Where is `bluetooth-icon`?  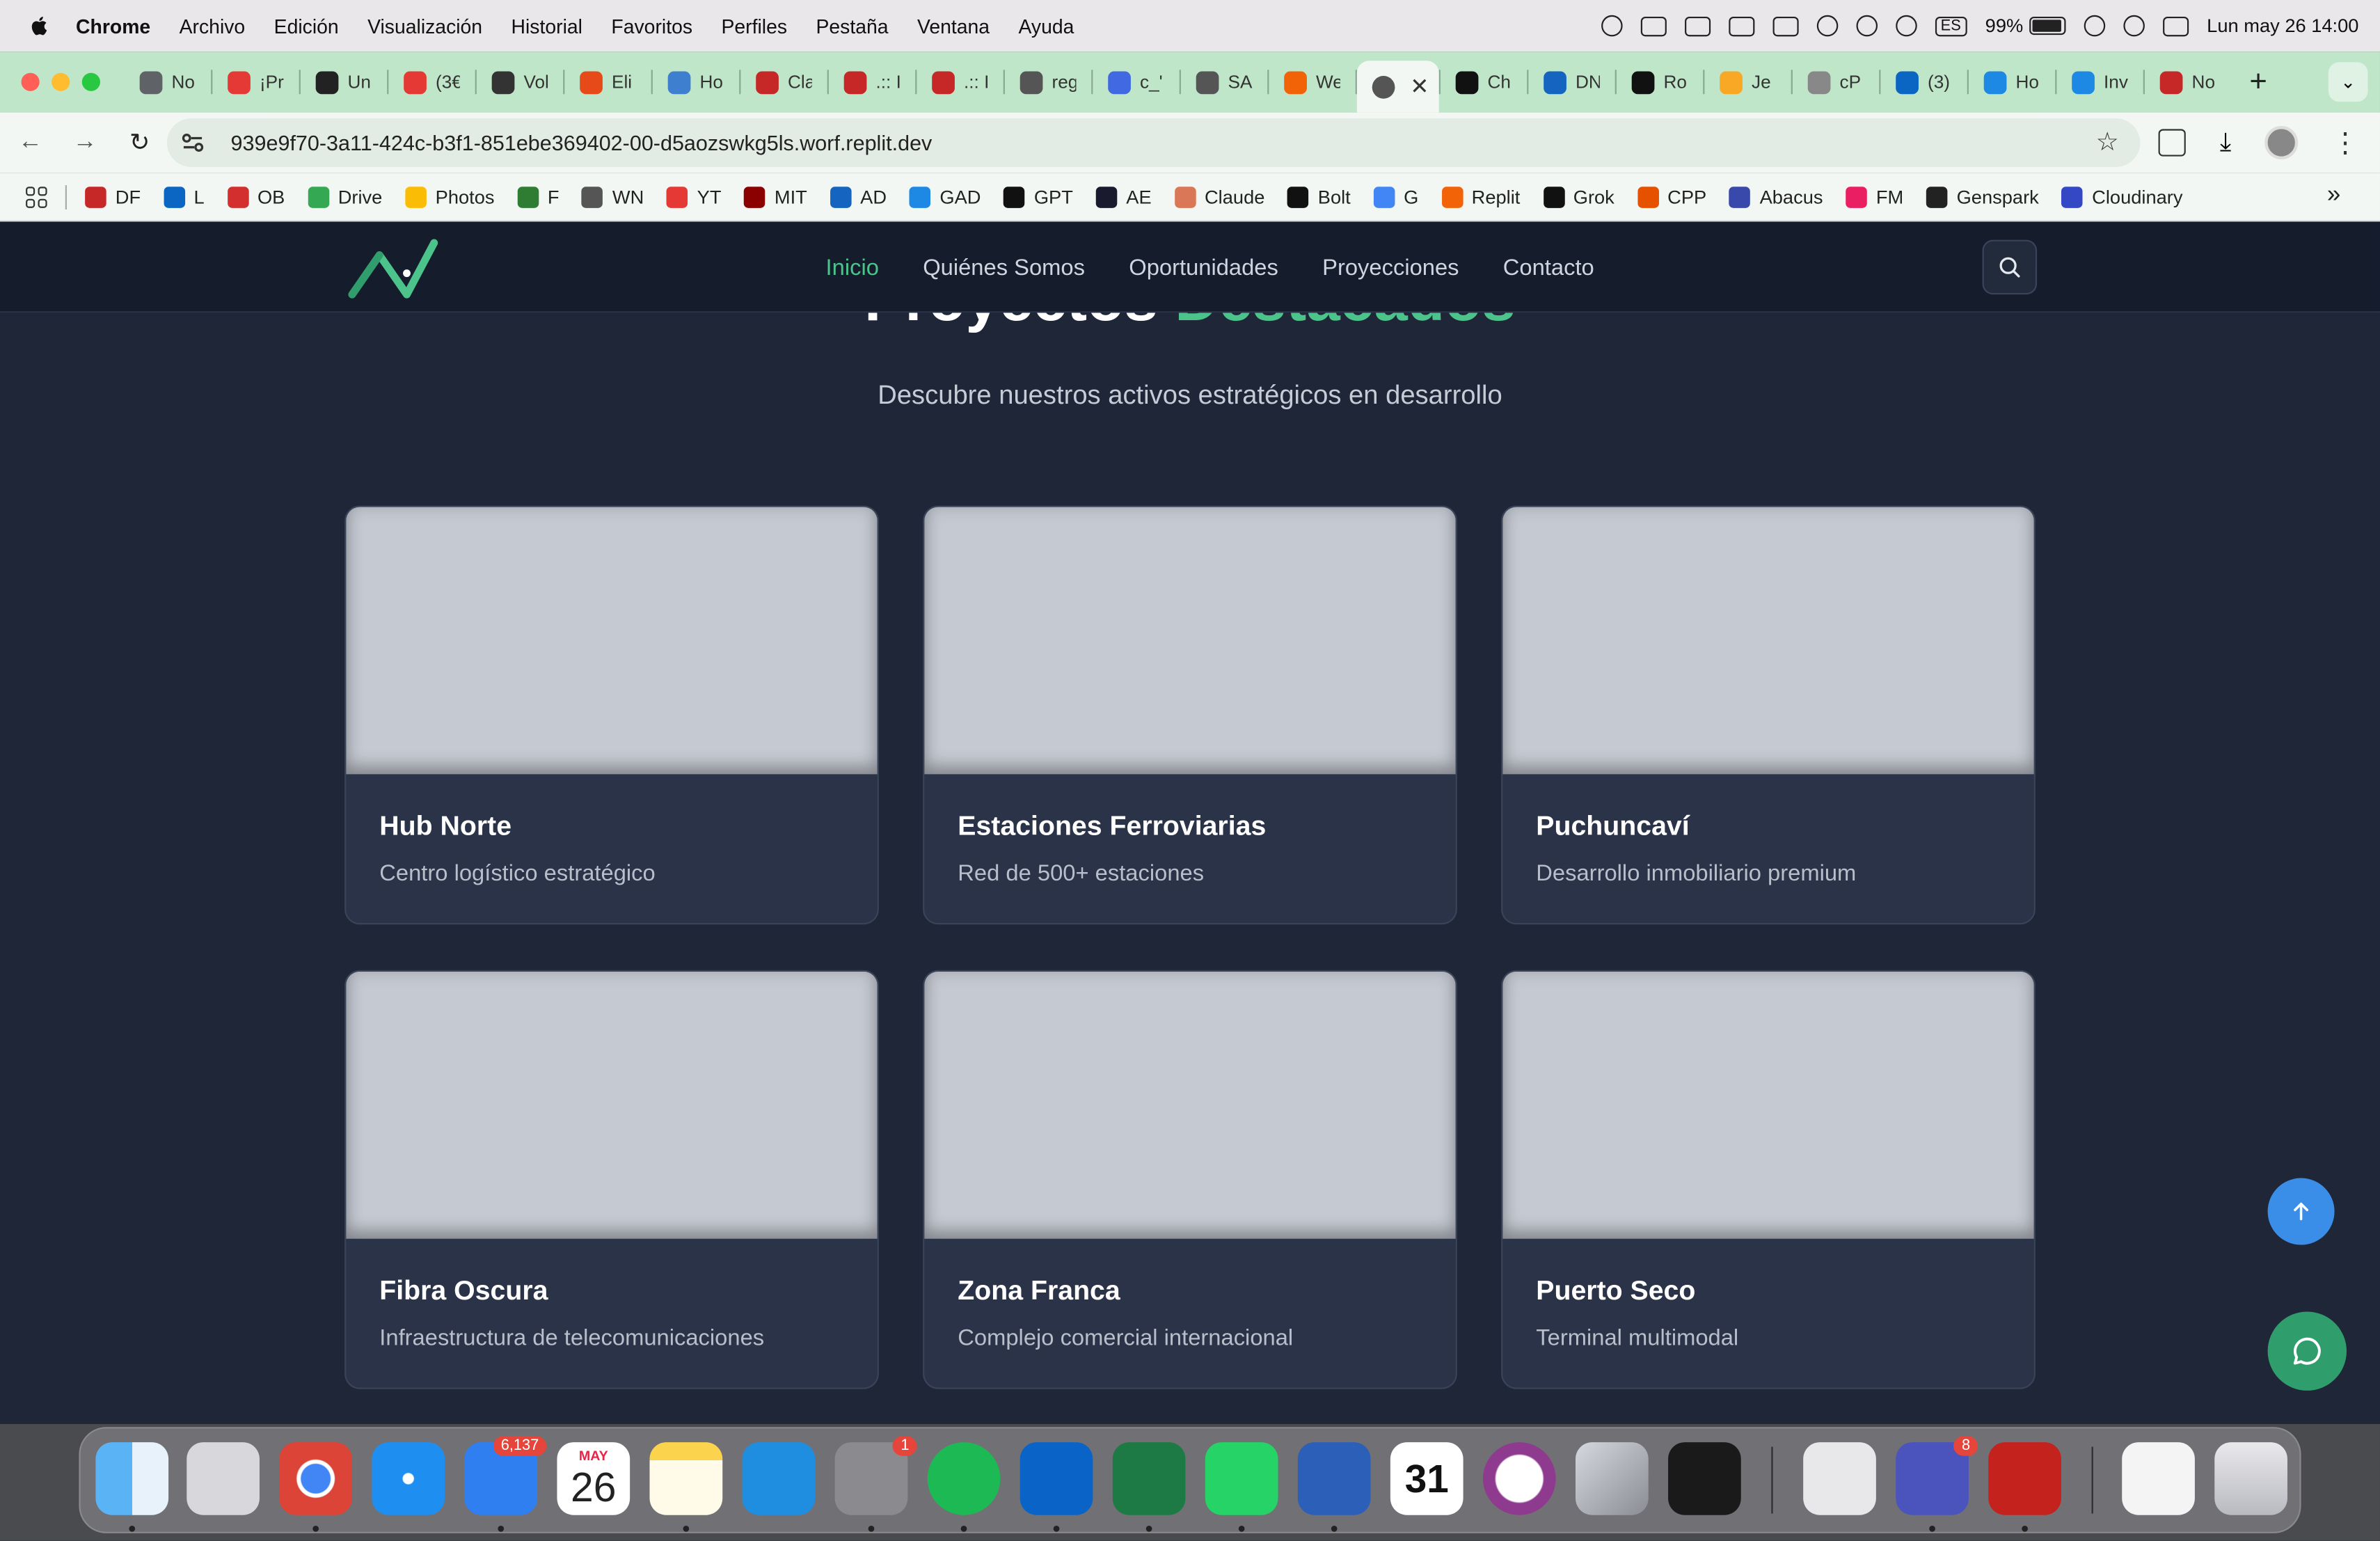
bluetooth-icon is located at coordinates (1906, 26).